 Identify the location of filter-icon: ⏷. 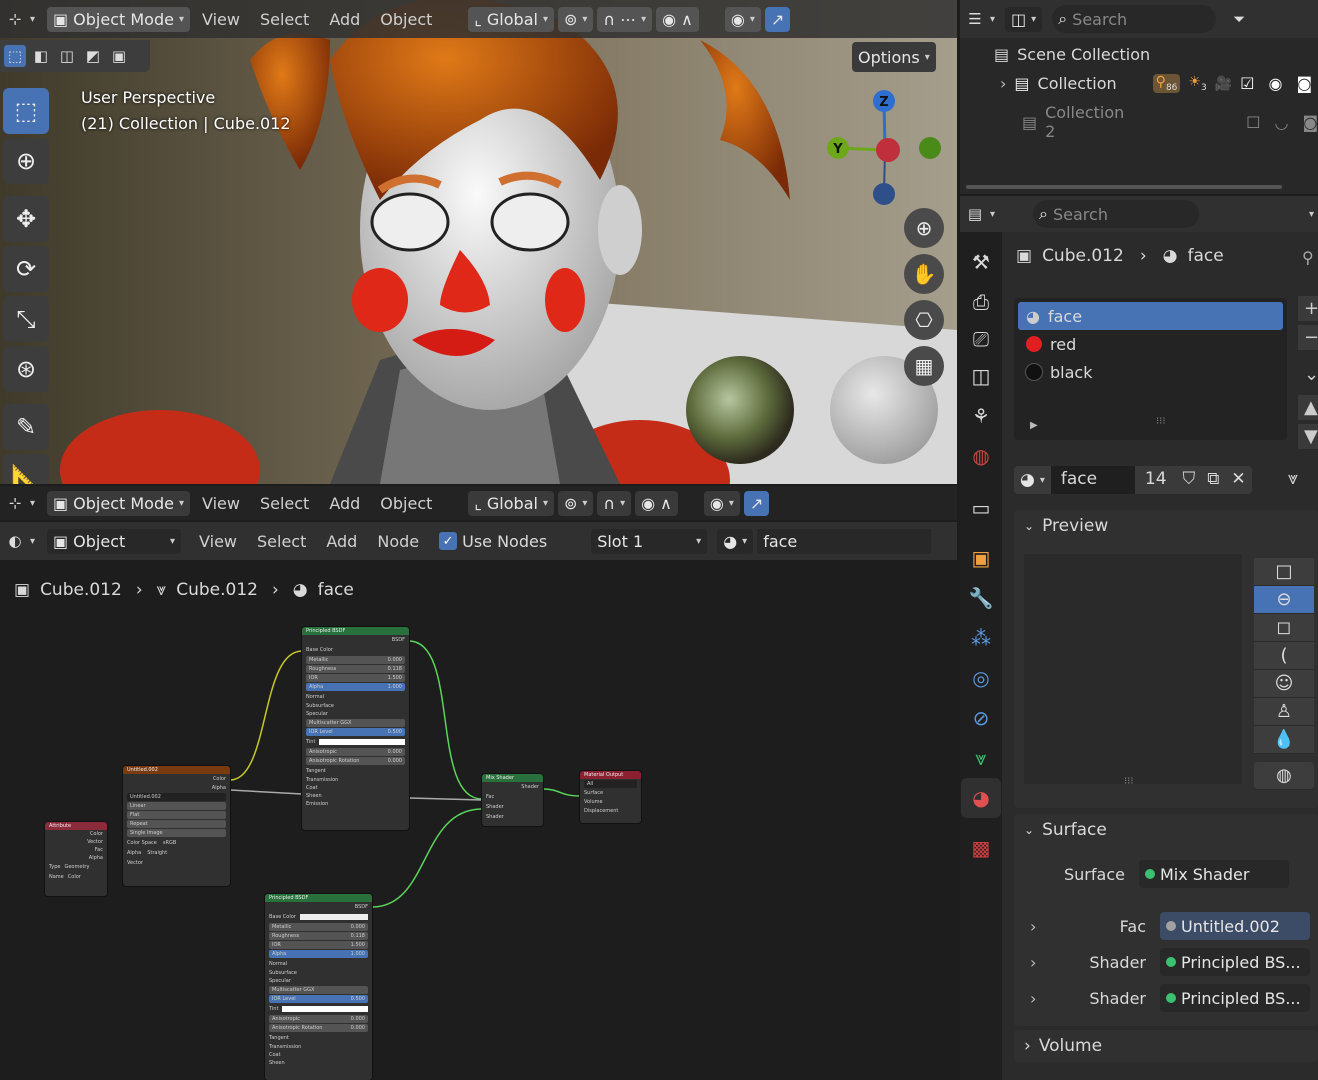
(1239, 19).